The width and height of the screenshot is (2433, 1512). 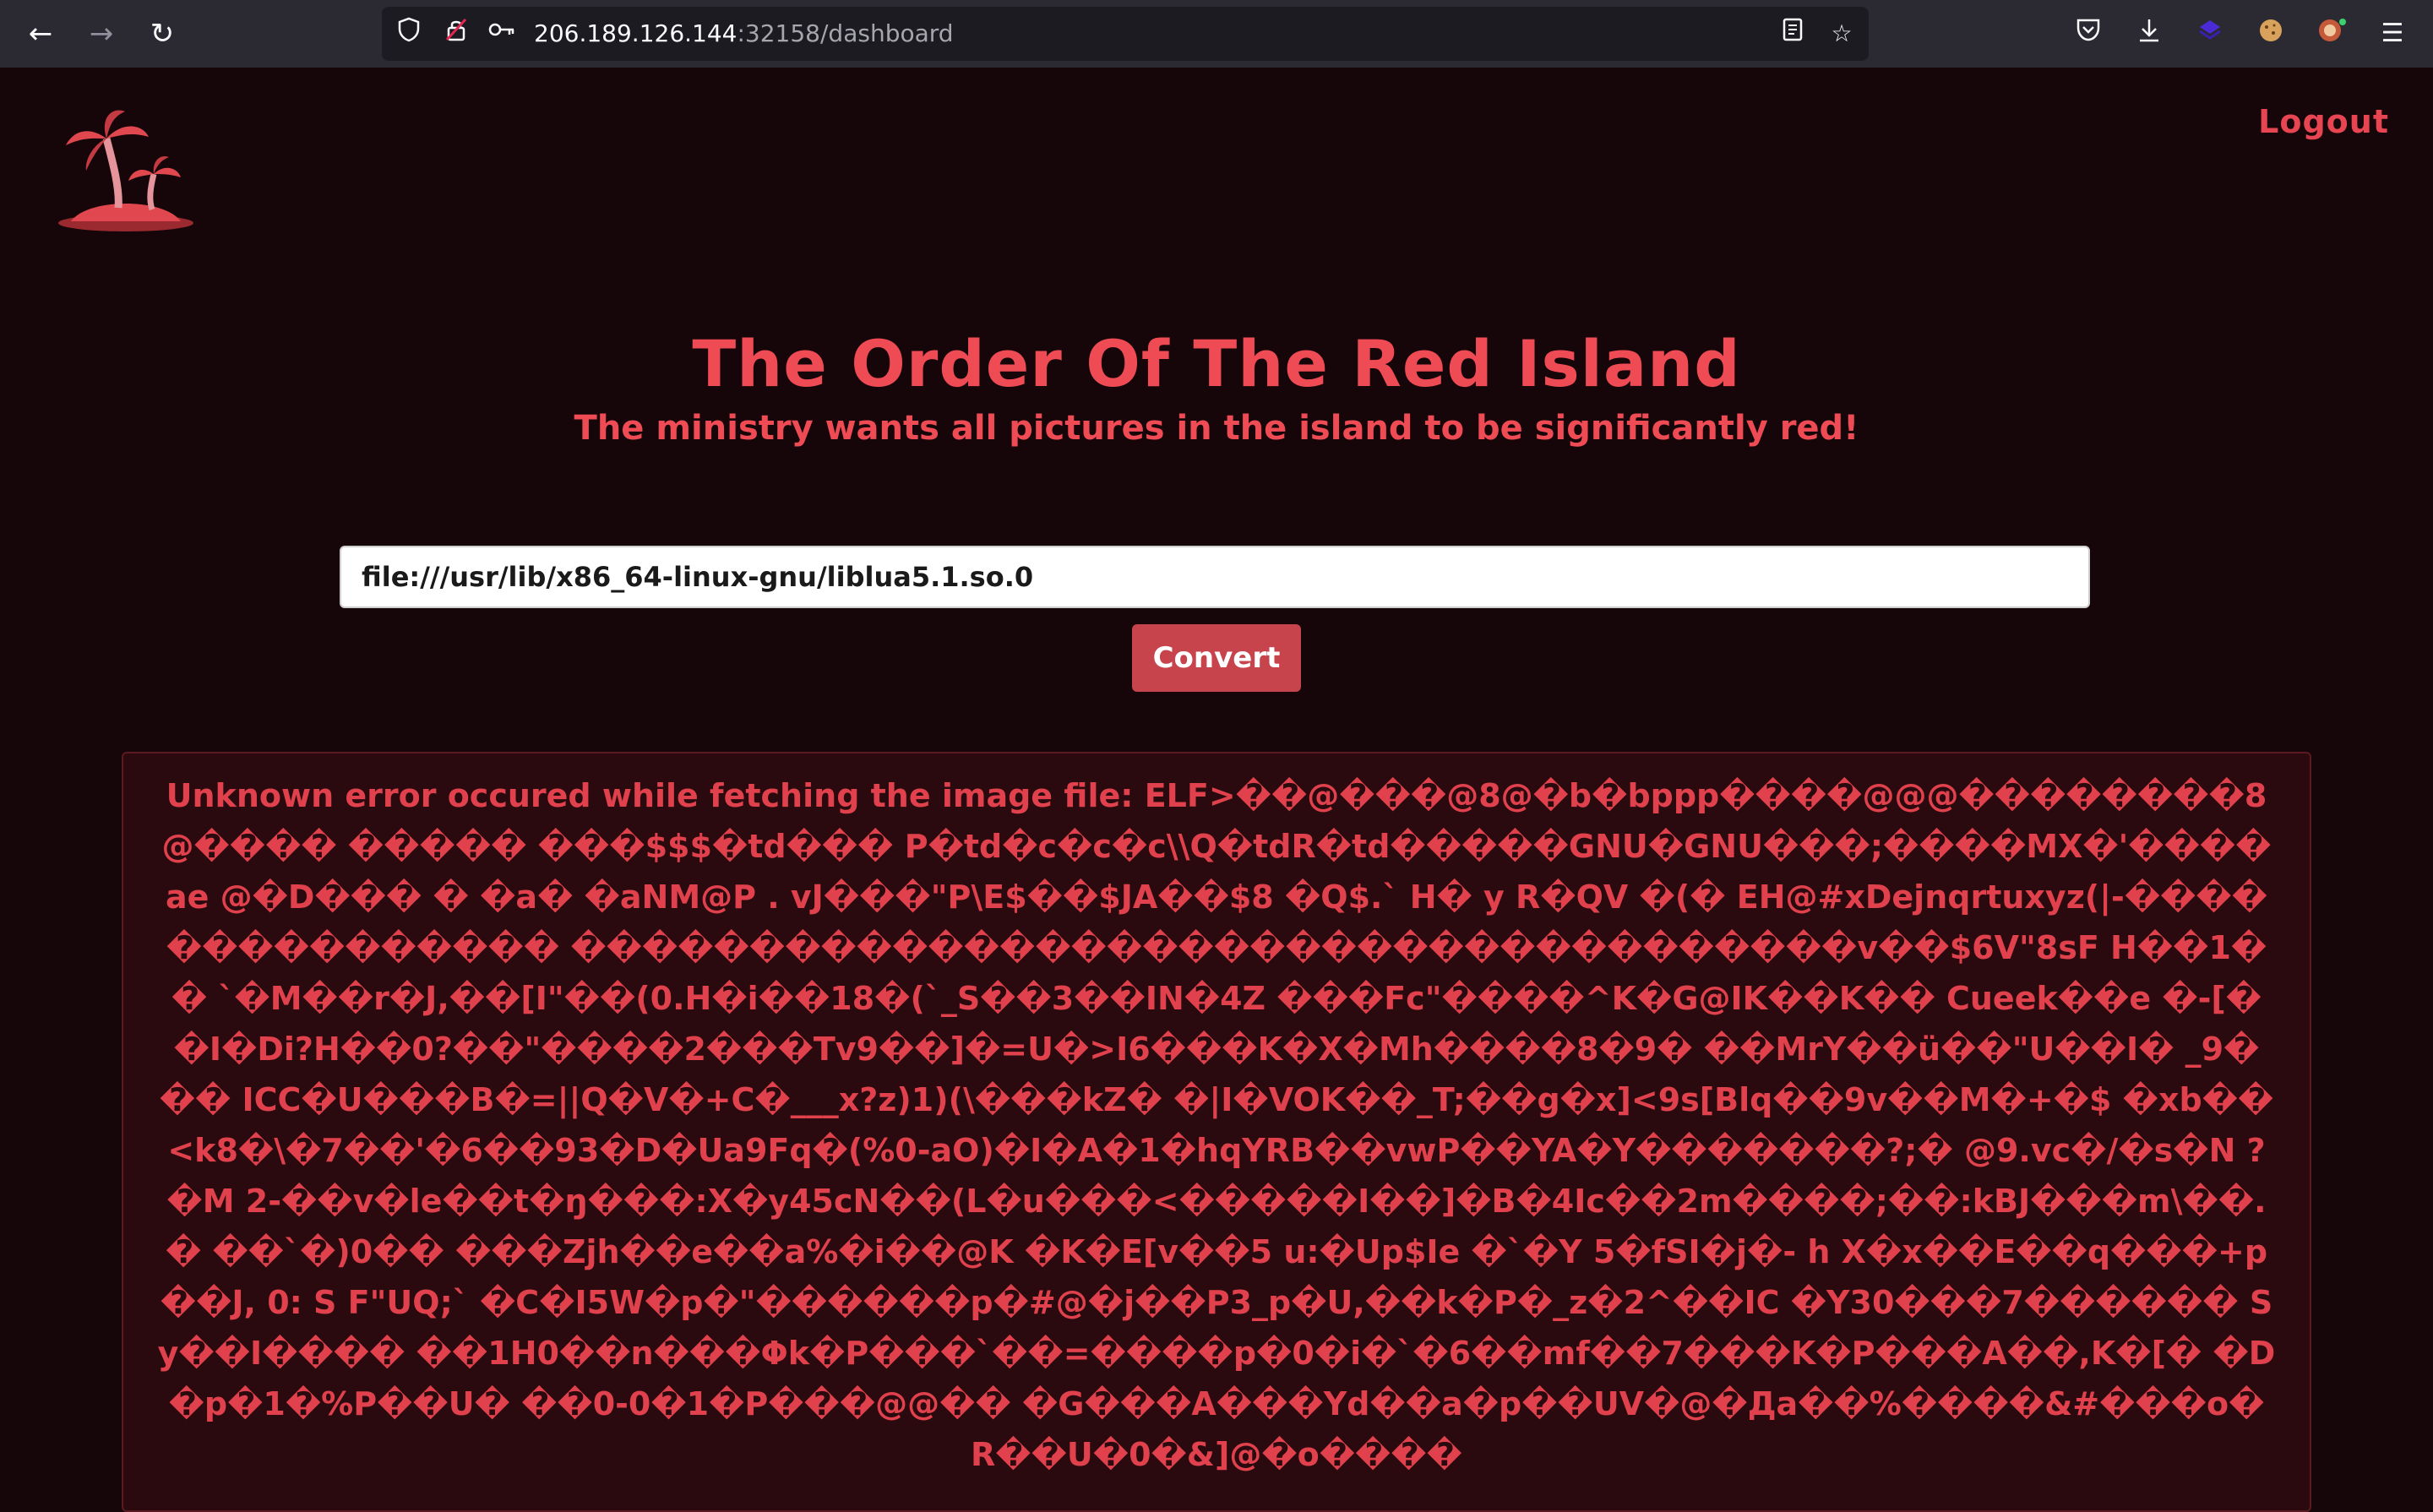 What do you see at coordinates (636, 33) in the screenshot?
I see `url-host: 206.189.126.144` at bounding box center [636, 33].